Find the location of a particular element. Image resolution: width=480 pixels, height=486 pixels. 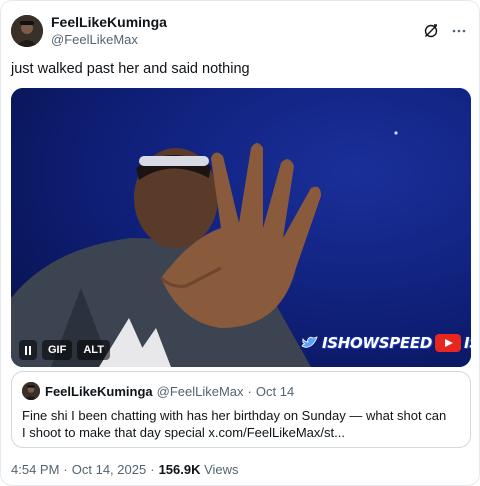

author-avatar is located at coordinates (27, 31).